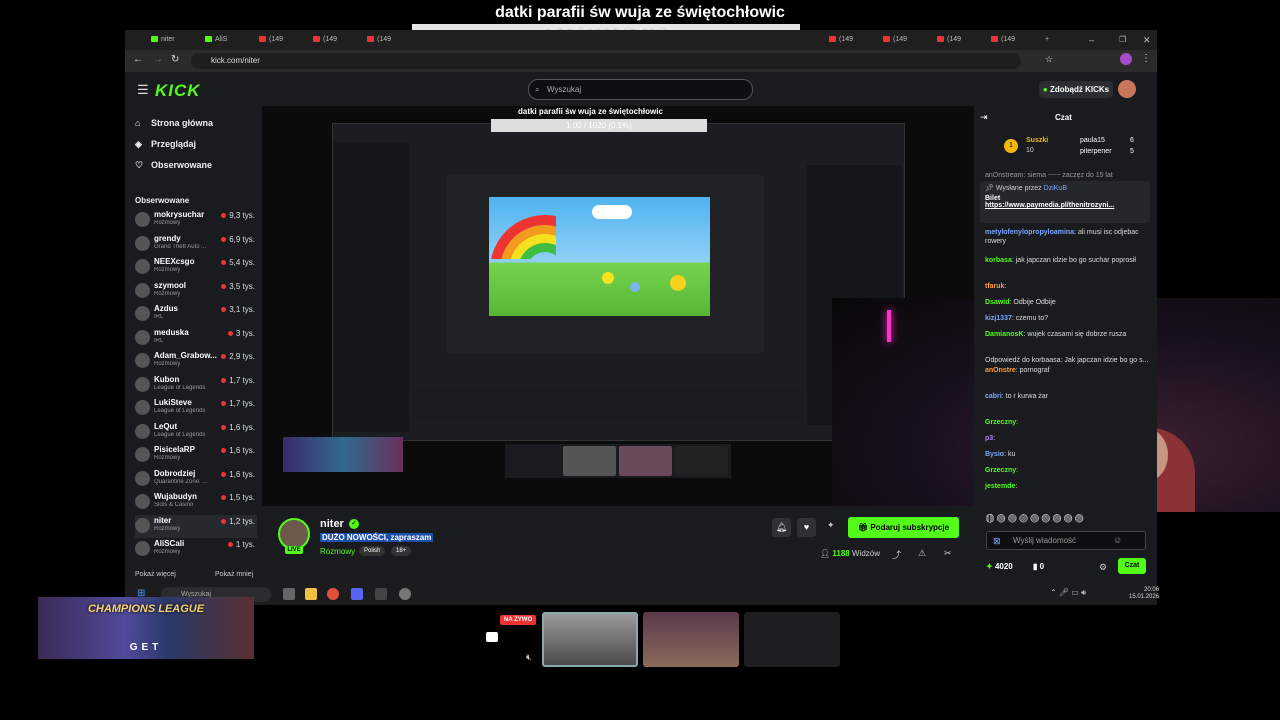 The height and width of the screenshot is (720, 1280). Describe the element at coordinates (903, 527) in the screenshot. I see `gift-subscription-button: 🎁︎ Podaruj subskrypcje` at that location.